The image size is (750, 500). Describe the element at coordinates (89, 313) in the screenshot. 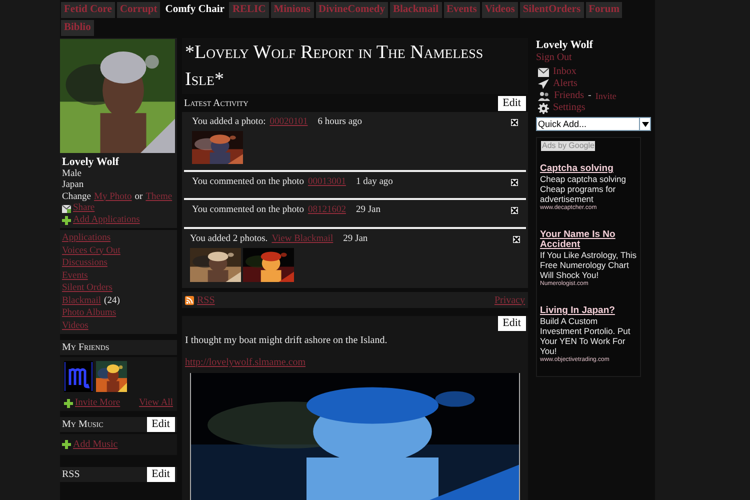

I see `application-link: Photo Albums` at that location.